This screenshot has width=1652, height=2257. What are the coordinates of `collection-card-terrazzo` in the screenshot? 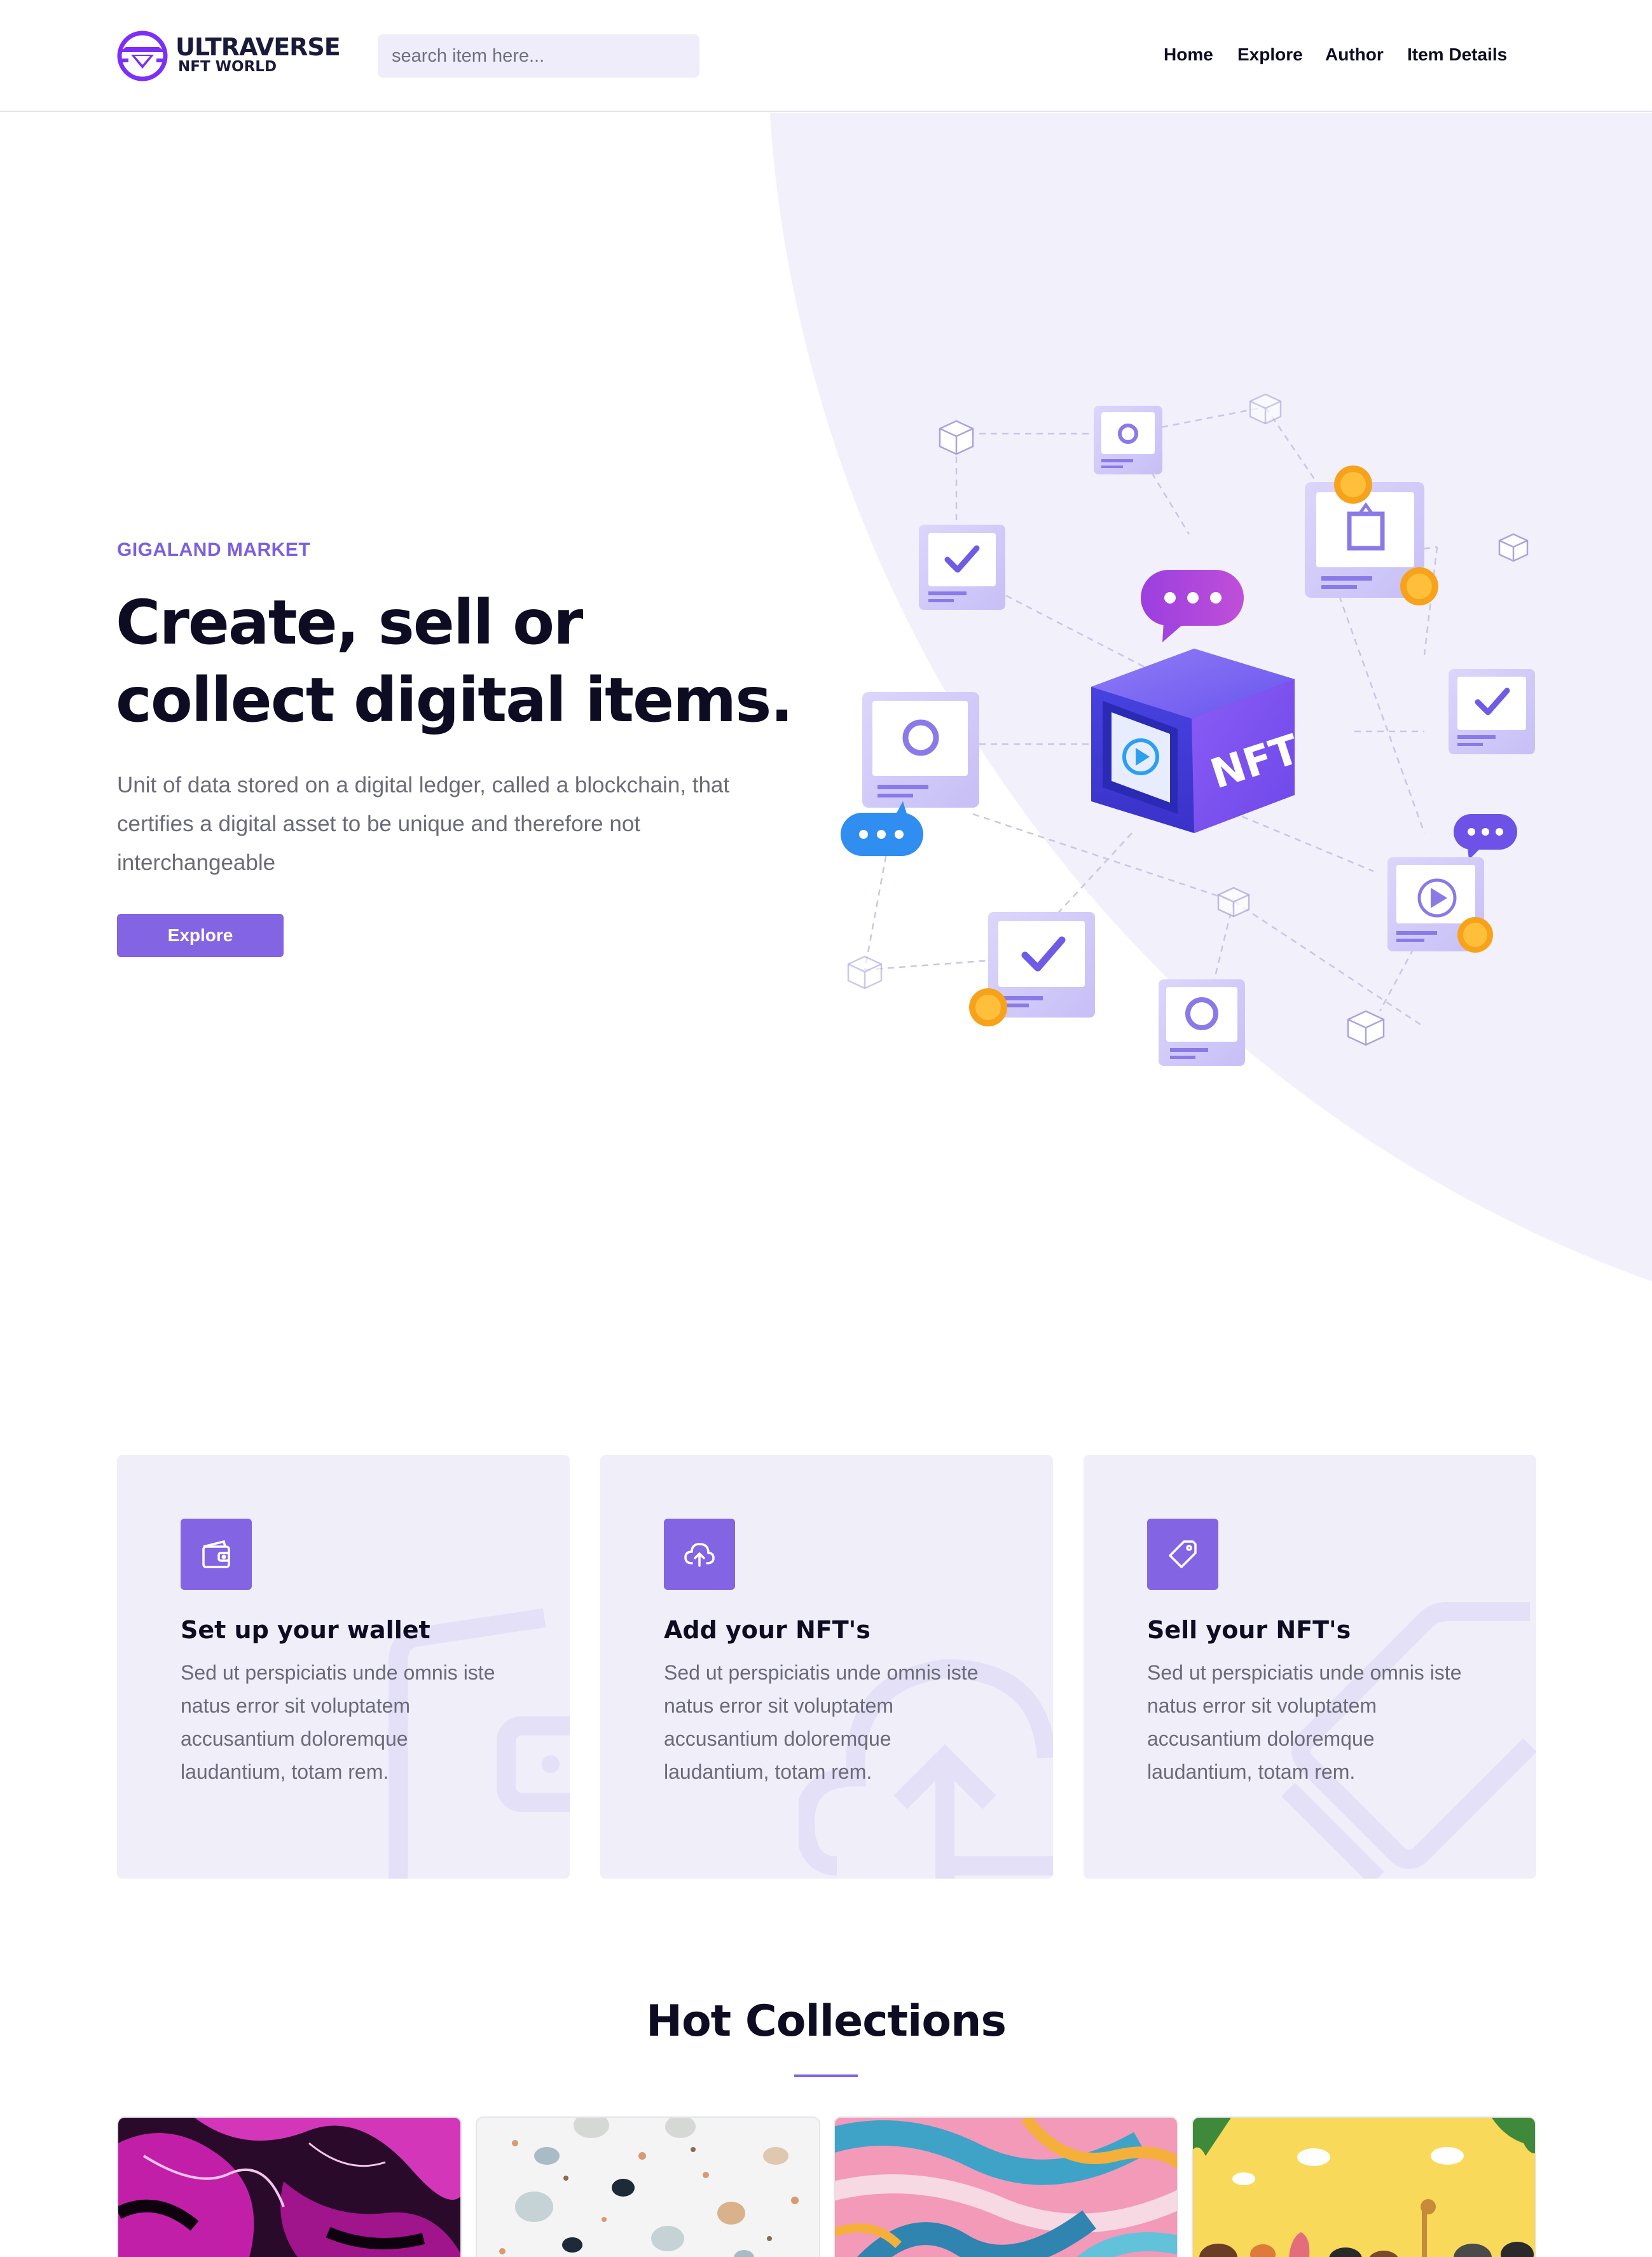 It's located at (648, 2186).